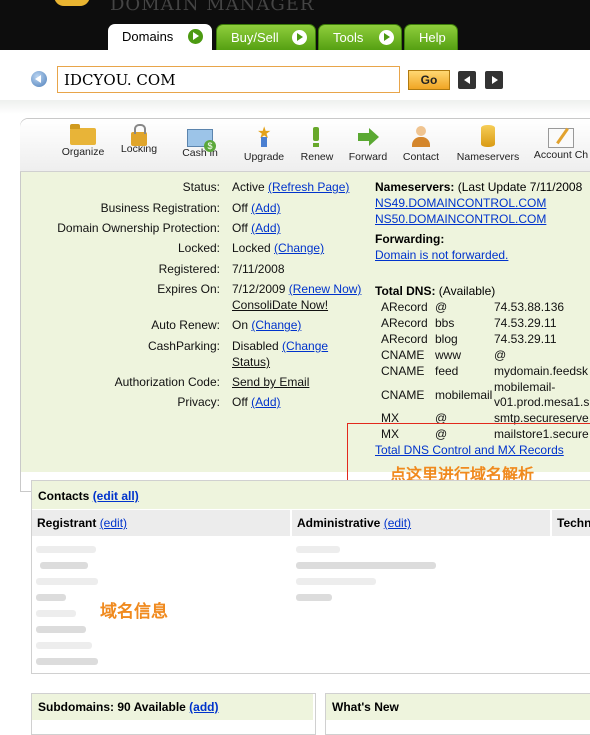  What do you see at coordinates (198, 248) in the screenshot?
I see `locked-label: Locked:` at bounding box center [198, 248].